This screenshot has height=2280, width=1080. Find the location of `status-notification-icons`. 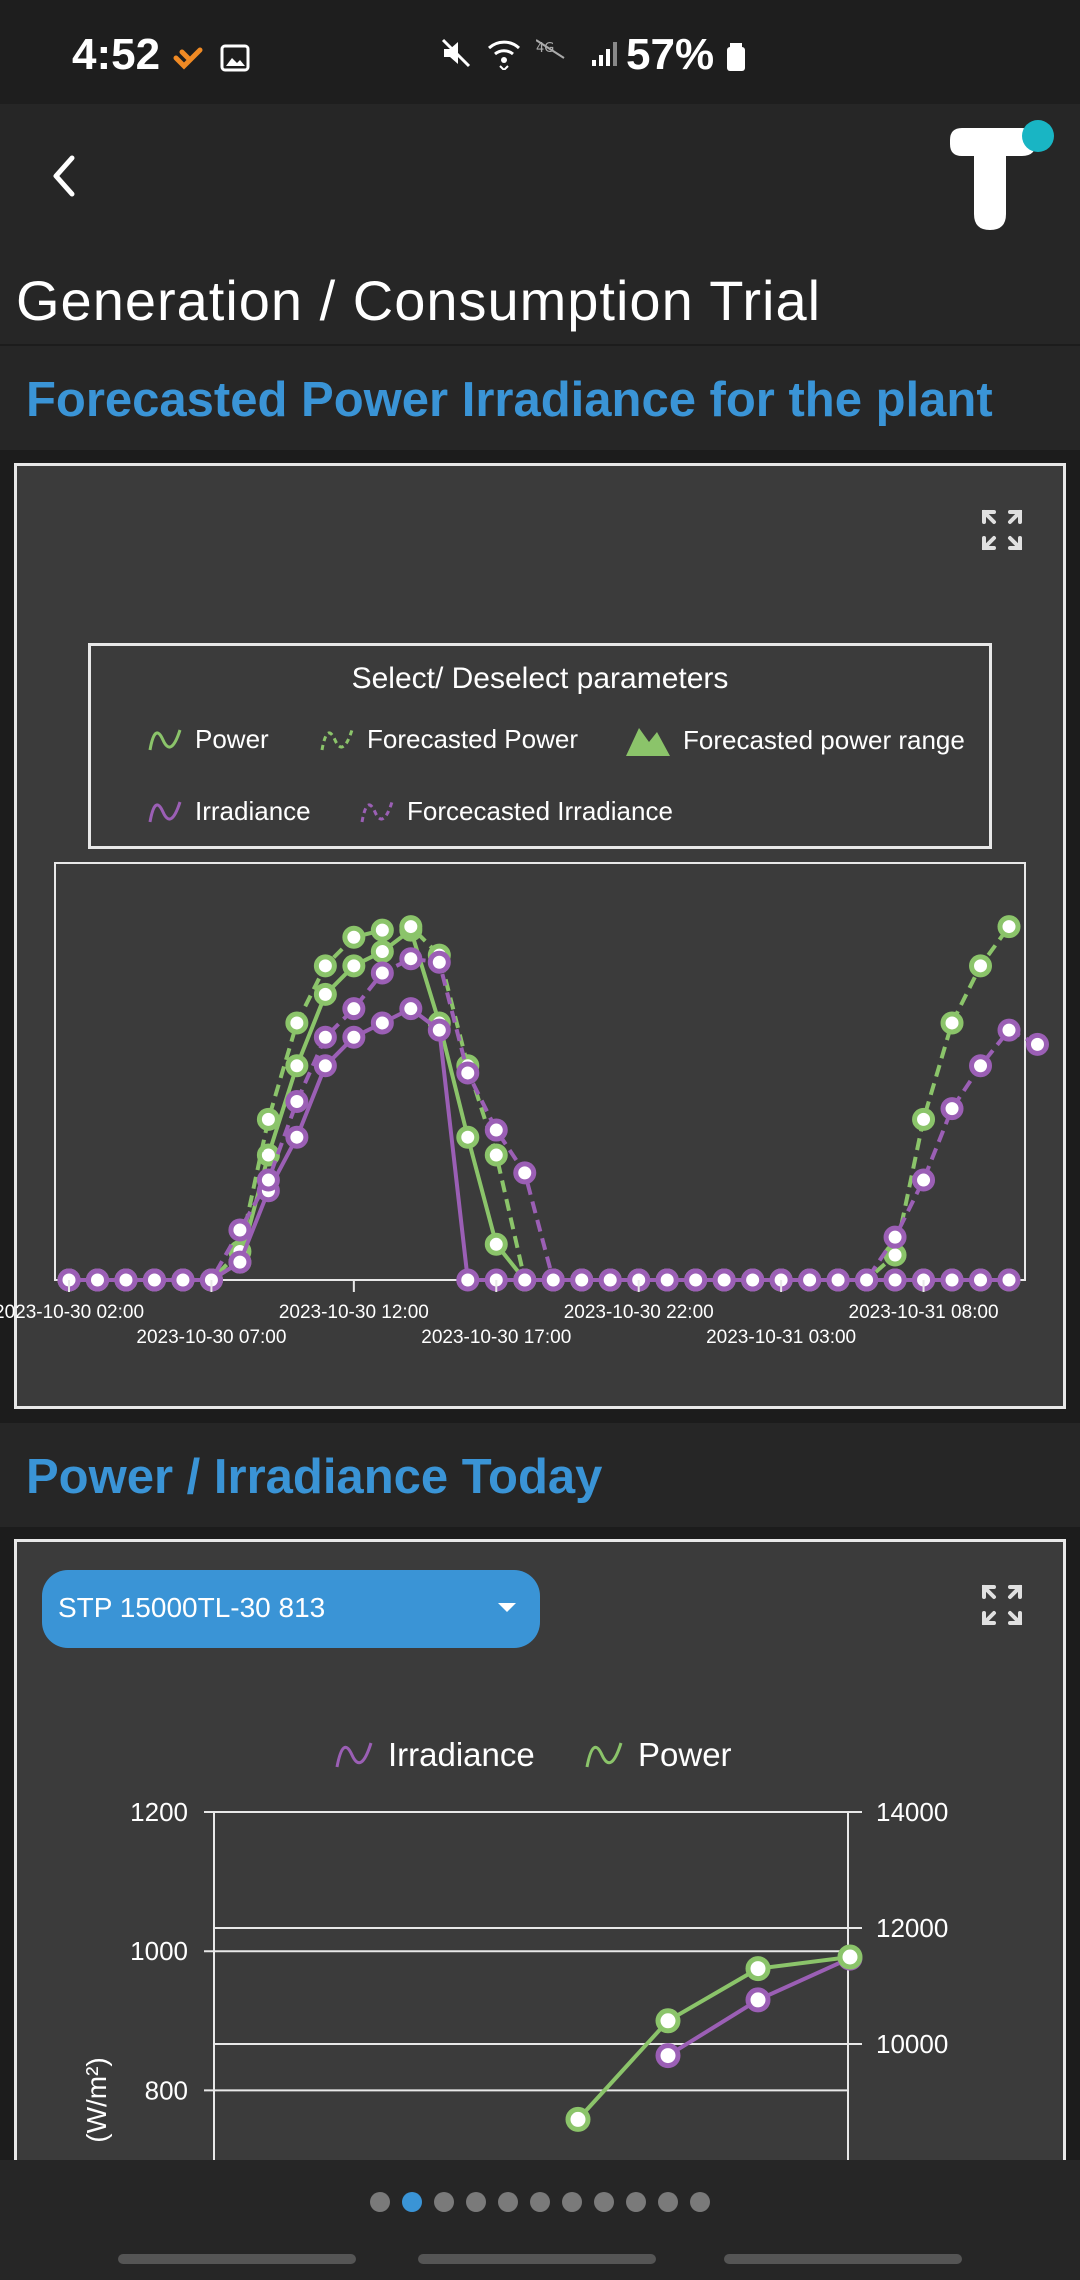

status-notification-icons is located at coordinates (211, 58).